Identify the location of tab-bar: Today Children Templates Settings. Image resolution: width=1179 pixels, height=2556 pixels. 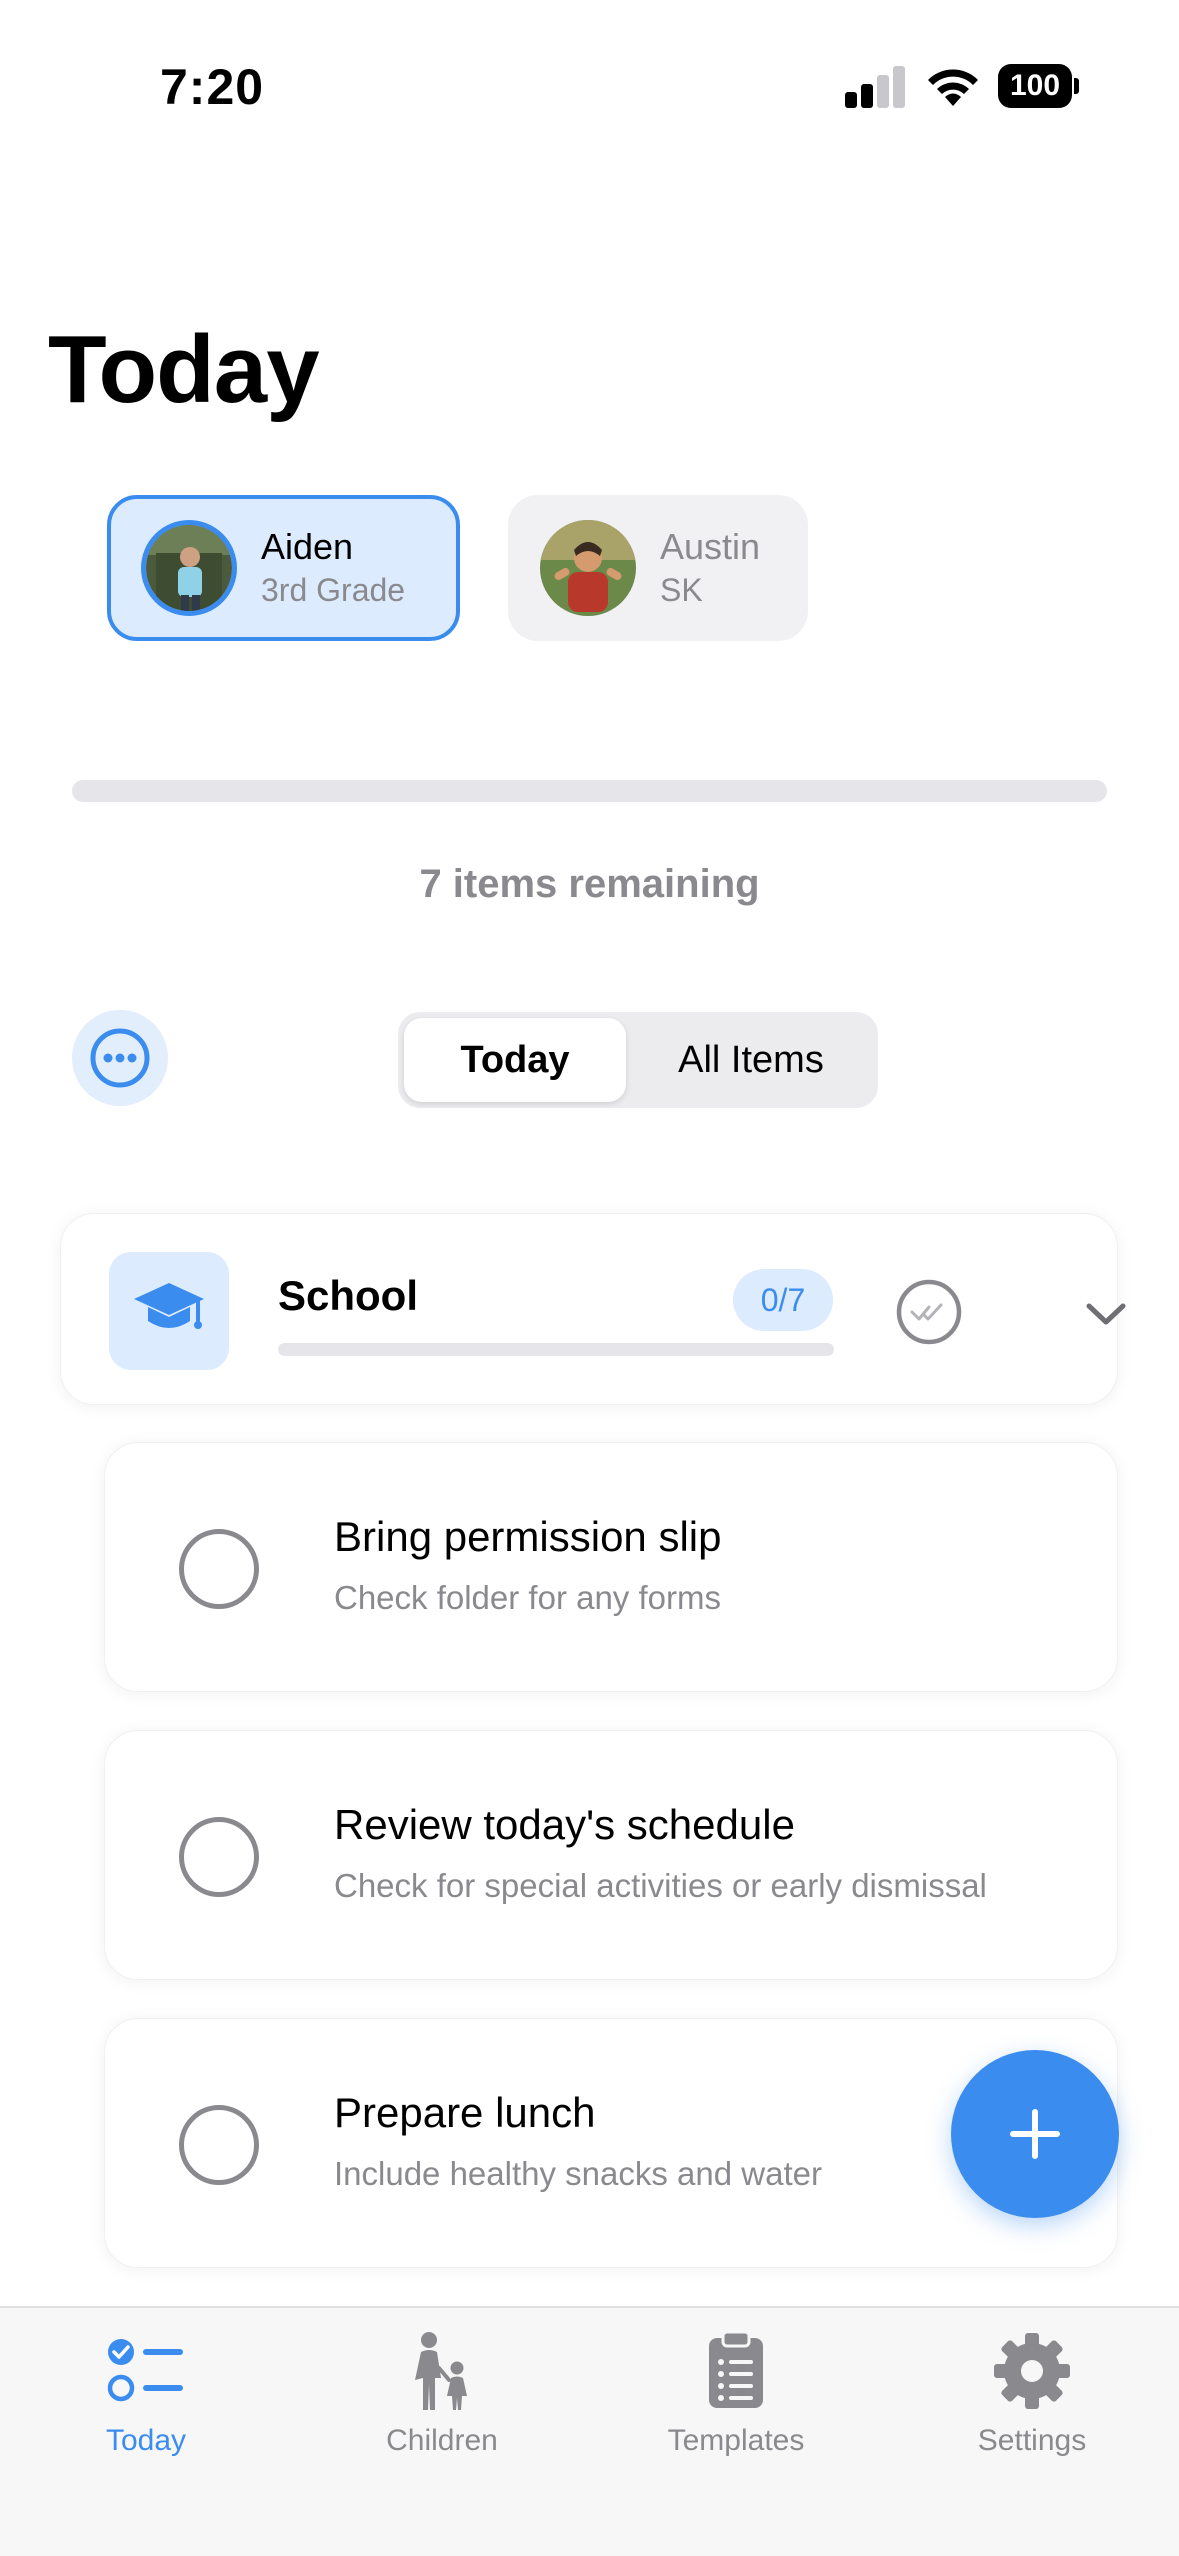
(589, 2431).